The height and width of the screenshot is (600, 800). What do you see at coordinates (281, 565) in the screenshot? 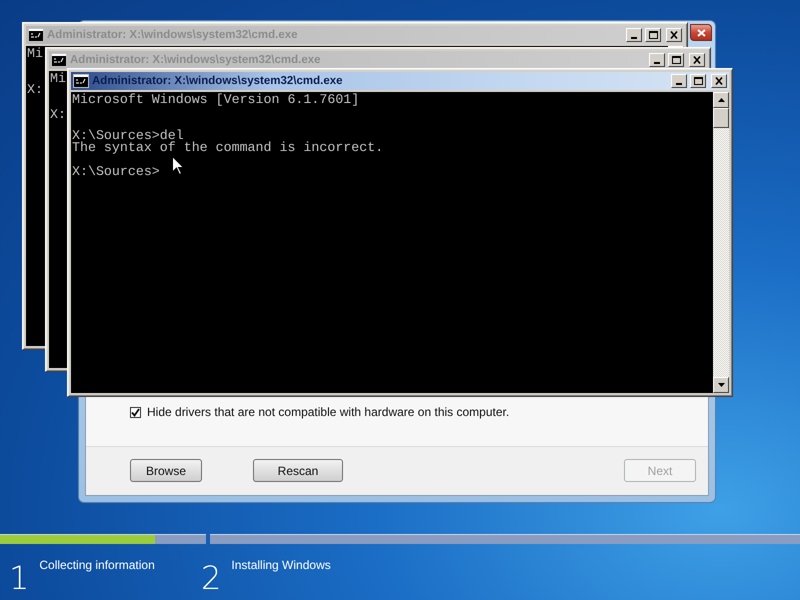
I see `step-label: Installing Windows` at bounding box center [281, 565].